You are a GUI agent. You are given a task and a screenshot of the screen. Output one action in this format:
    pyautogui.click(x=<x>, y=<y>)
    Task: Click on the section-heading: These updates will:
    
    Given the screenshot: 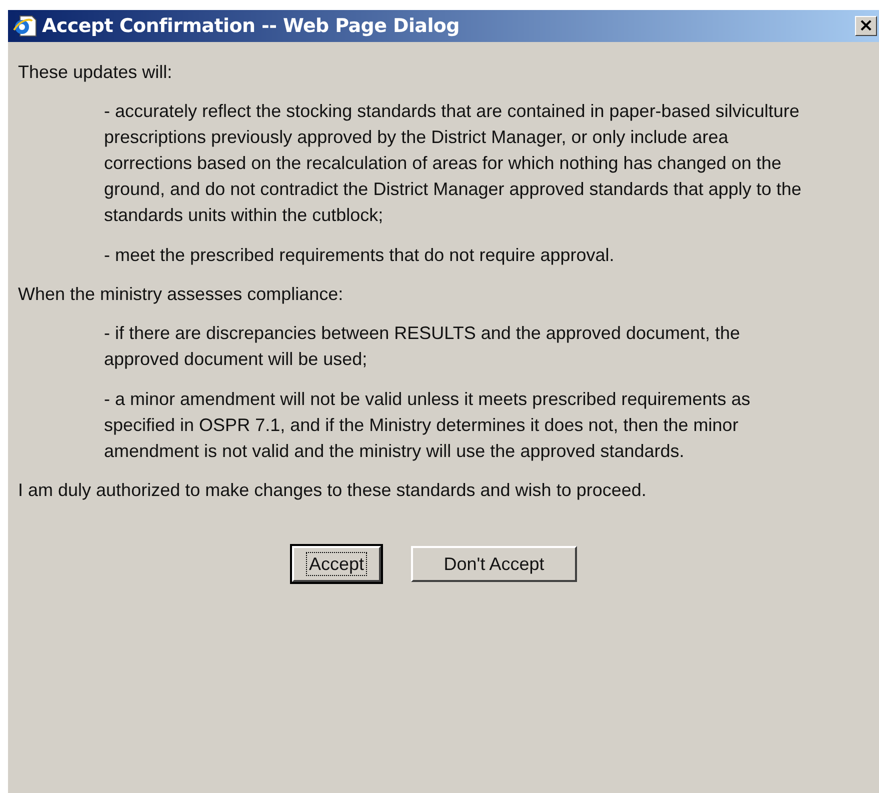 What is the action you would take?
    pyautogui.click(x=96, y=72)
    